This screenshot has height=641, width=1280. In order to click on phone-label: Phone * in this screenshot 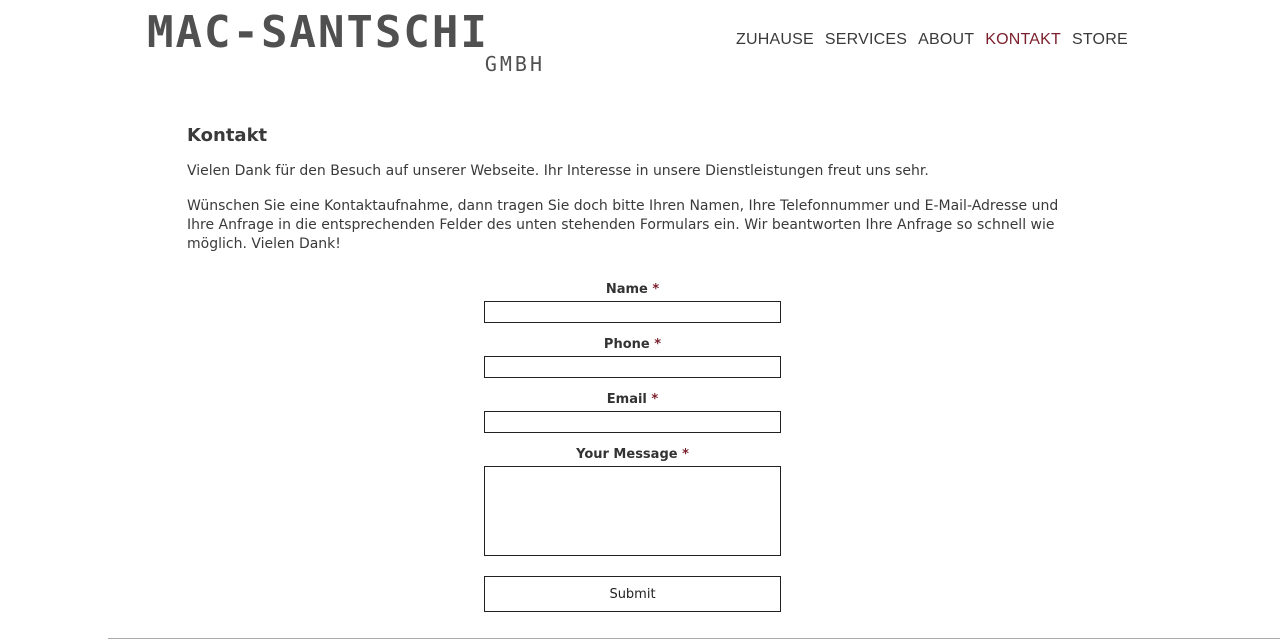, I will do `click(632, 344)`.